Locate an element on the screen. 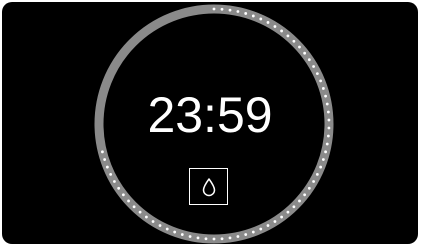 The image size is (421, 248). water-drop-icon is located at coordinates (208, 186).